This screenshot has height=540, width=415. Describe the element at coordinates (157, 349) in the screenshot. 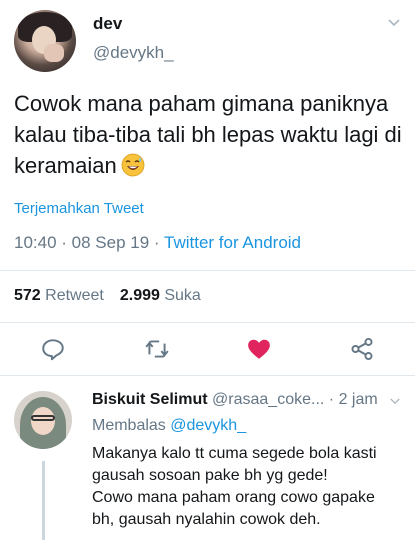

I see `retweet-icon` at that location.